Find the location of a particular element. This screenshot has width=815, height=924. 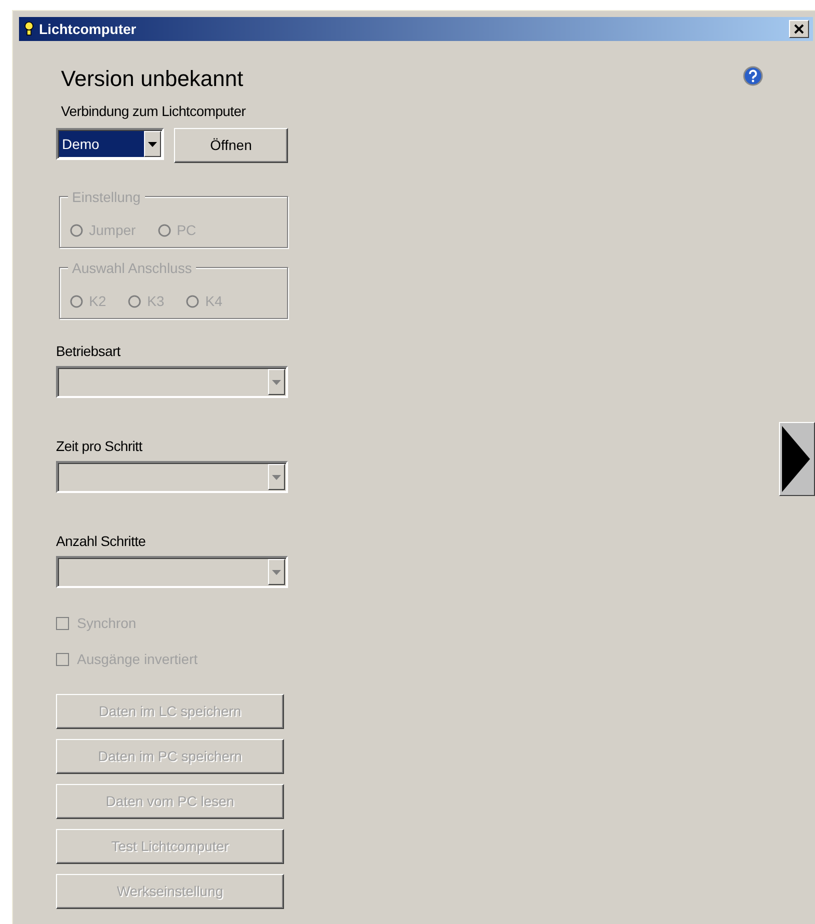

window-title: Lichtcomputer is located at coordinates (87, 29).